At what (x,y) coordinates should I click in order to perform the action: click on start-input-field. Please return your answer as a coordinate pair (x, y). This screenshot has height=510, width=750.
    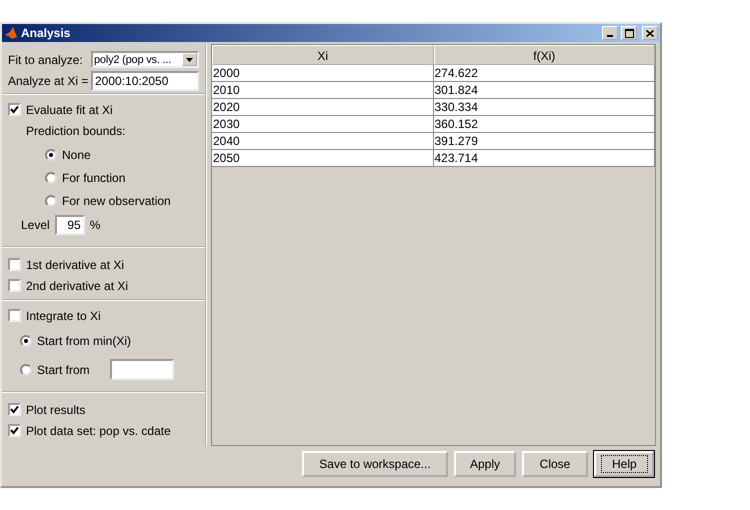
    Looking at the image, I should click on (142, 369).